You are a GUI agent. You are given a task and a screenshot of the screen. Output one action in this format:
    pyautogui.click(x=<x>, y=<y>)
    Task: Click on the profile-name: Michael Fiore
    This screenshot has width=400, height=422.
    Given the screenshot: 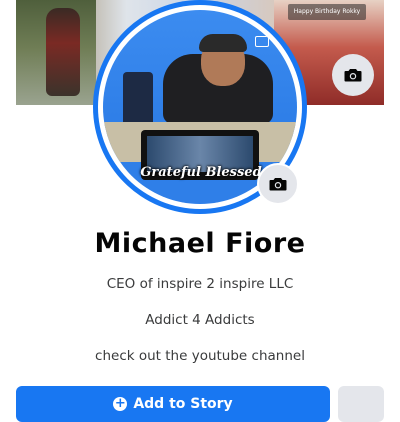 What is the action you would take?
    pyautogui.click(x=200, y=243)
    